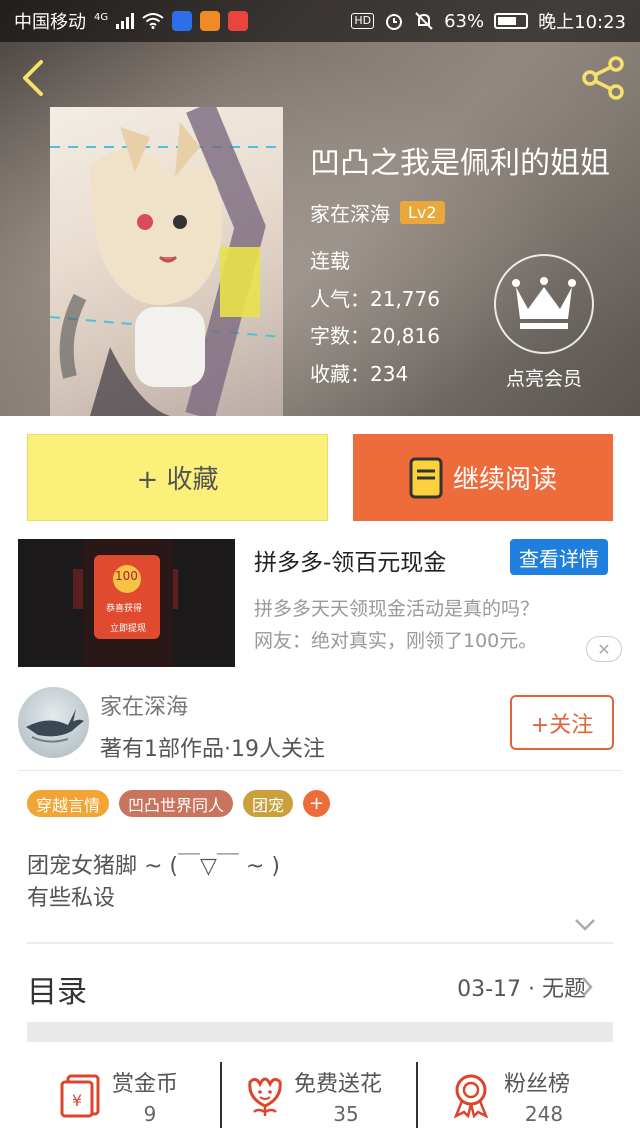 The height and width of the screenshot is (1138, 640). I want to click on crown-icon, so click(544, 303).